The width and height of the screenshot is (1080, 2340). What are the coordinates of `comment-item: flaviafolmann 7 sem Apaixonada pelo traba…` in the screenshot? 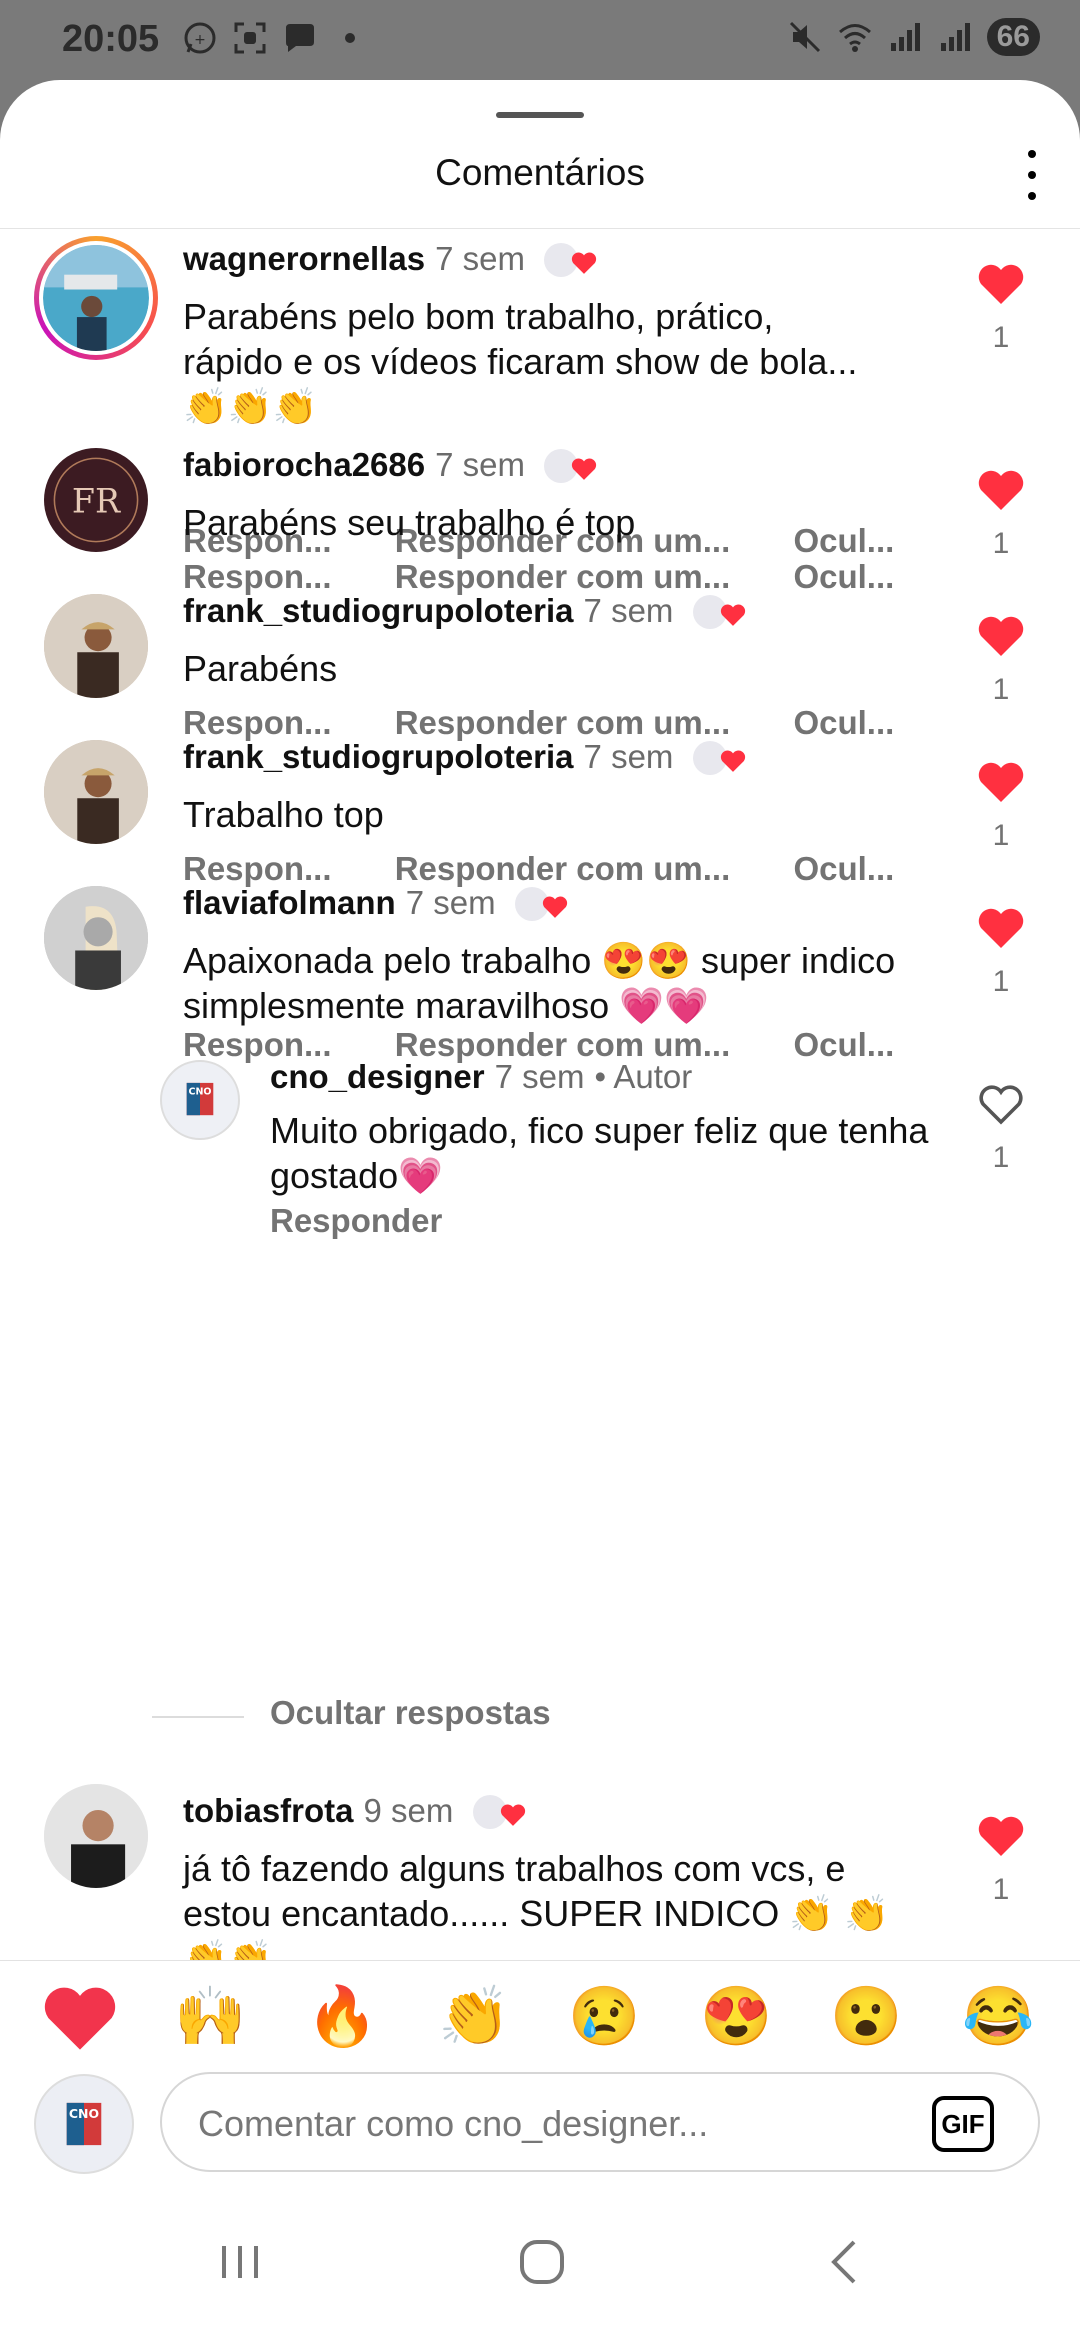 It's located at (540, 976).